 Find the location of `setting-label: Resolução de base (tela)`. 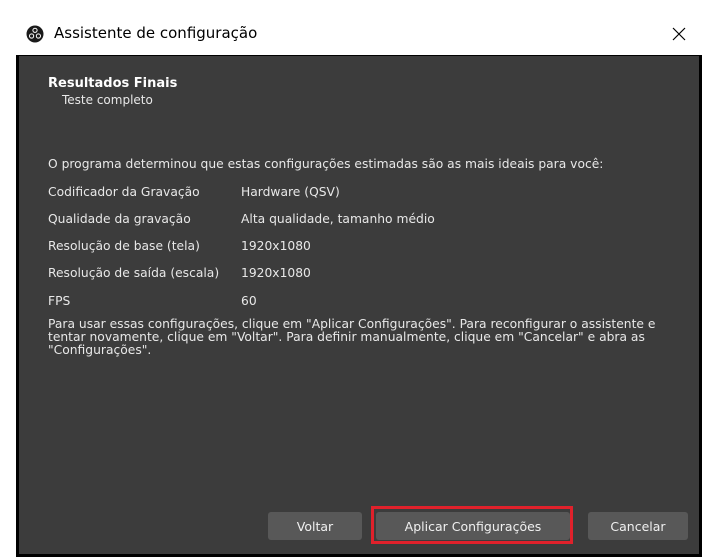

setting-label: Resolução de base (tela) is located at coordinates (124, 246).